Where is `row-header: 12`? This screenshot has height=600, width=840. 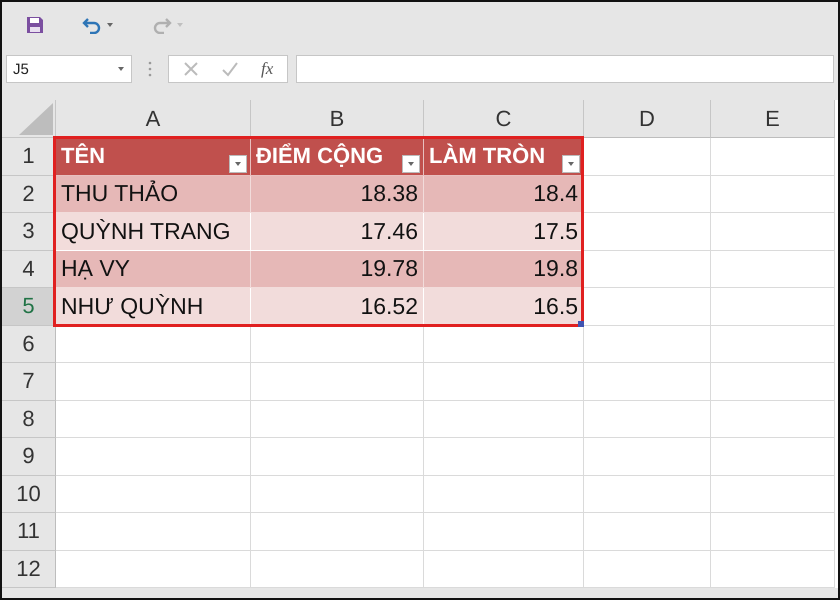
row-header: 12 is located at coordinates (29, 569).